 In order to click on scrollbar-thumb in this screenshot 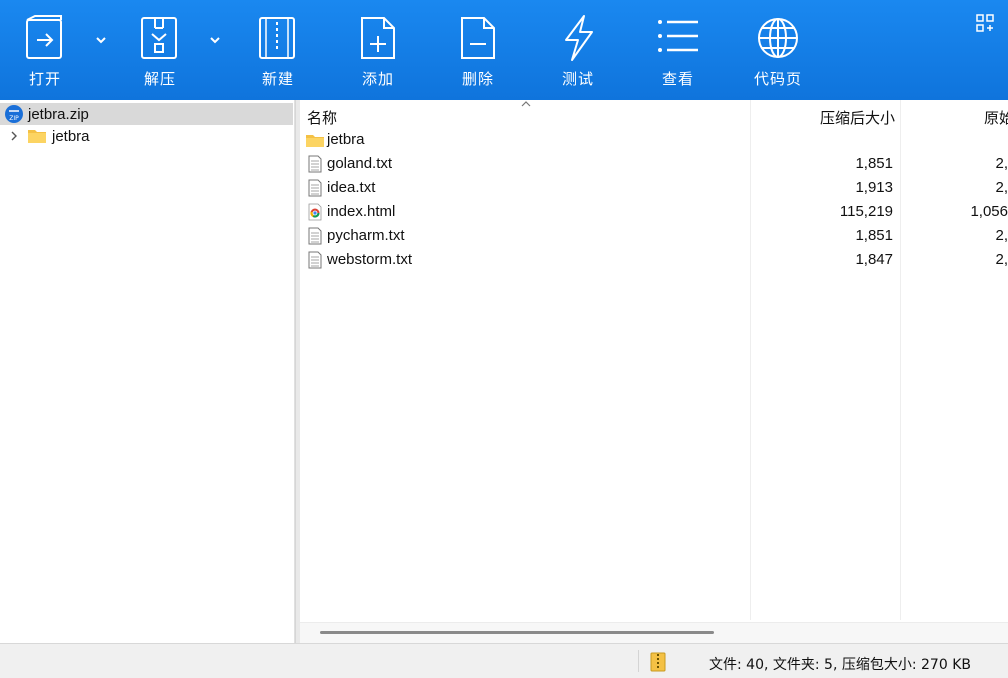, I will do `click(517, 632)`.